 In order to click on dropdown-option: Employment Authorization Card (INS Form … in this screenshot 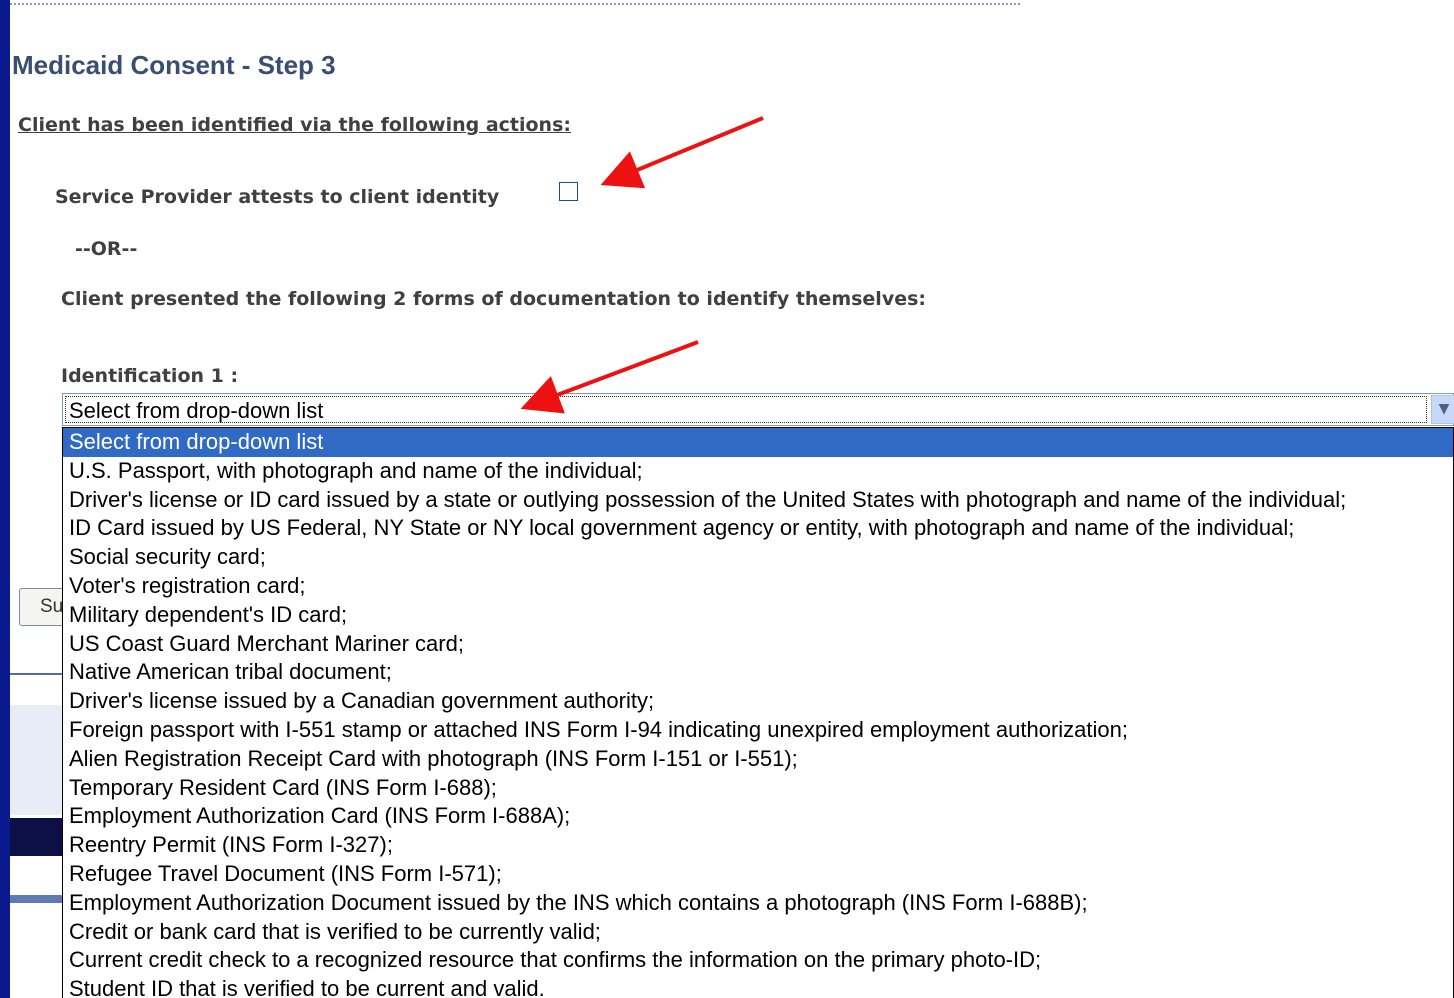, I will do `click(758, 816)`.